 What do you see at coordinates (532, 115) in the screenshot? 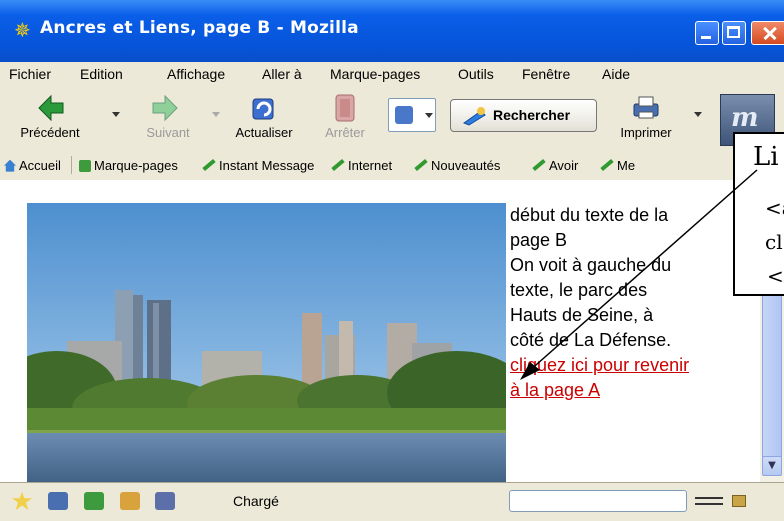
I see `search-label: Rechercher` at bounding box center [532, 115].